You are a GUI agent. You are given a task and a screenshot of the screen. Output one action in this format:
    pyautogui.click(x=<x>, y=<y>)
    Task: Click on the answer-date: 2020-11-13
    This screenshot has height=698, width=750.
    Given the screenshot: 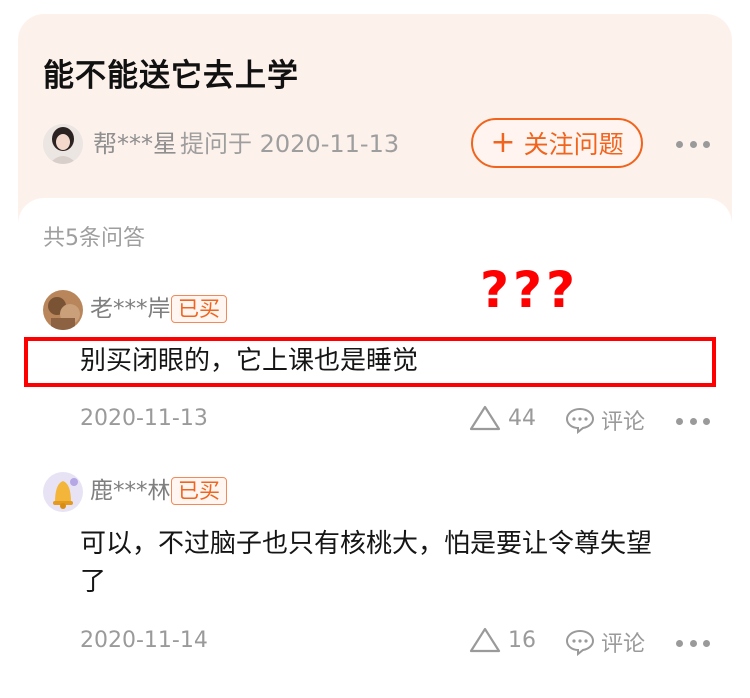 What is the action you would take?
    pyautogui.click(x=144, y=418)
    